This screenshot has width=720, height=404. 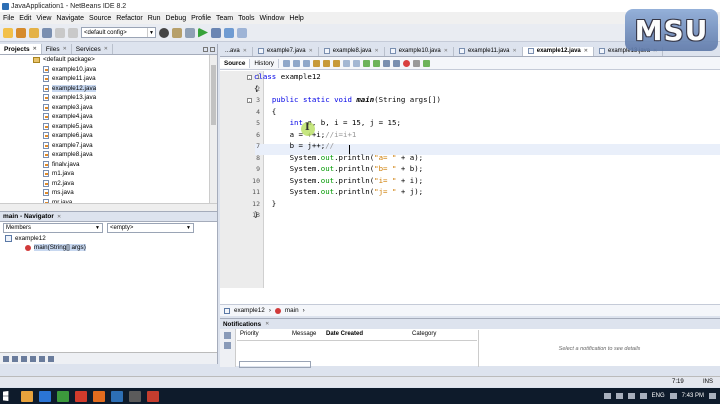 What do you see at coordinates (558, 51) in the screenshot?
I see `editor-tab-active: example12.java ✕` at bounding box center [558, 51].